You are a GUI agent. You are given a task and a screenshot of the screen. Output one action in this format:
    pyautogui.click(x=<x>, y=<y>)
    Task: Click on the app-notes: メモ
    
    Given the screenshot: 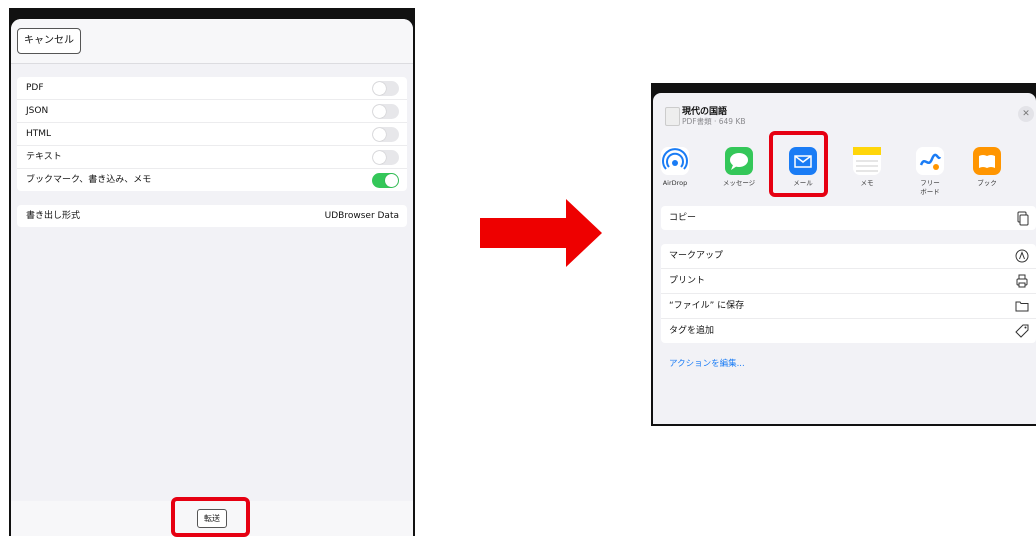 What is the action you would take?
    pyautogui.click(x=867, y=162)
    